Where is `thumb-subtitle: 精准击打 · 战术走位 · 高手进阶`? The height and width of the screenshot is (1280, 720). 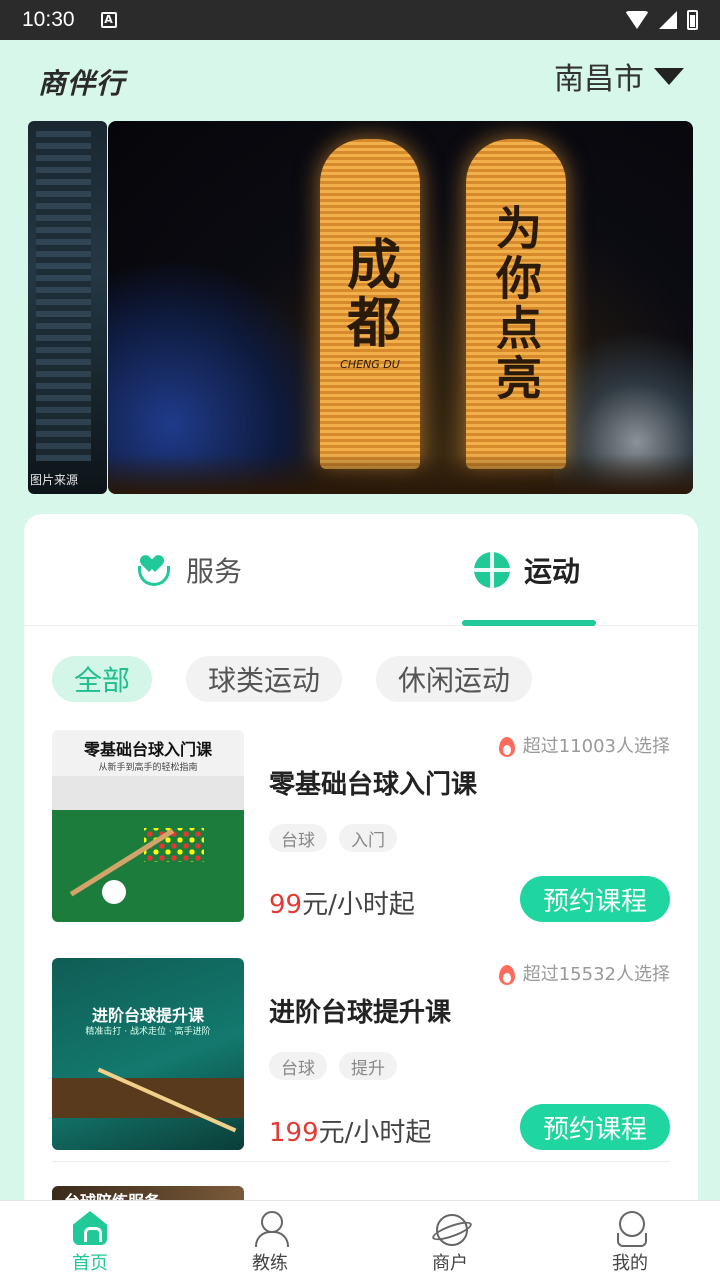 thumb-subtitle: 精准击打 · 战术走位 · 高手进阶 is located at coordinates (148, 1032).